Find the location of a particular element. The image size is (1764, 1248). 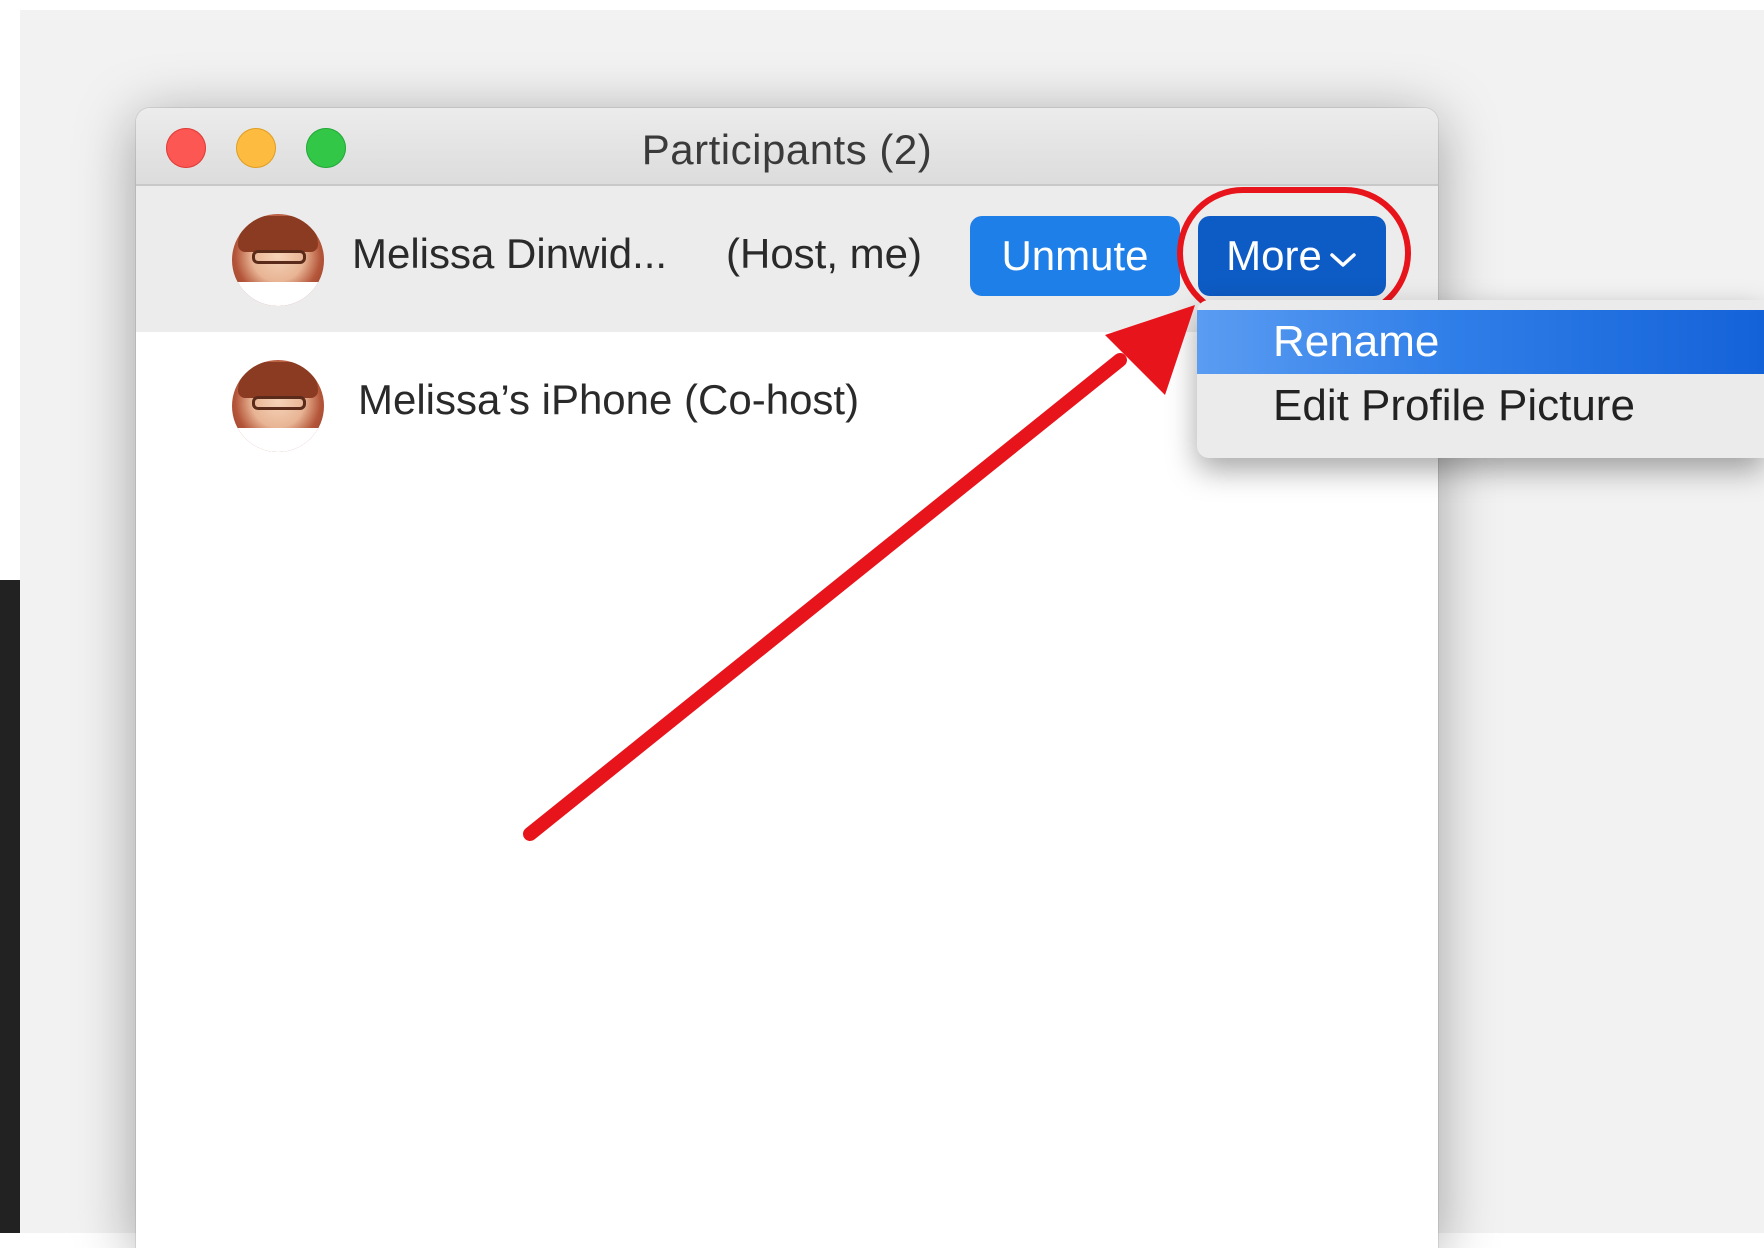

more-dropdown-menu: Rename Edit Profile Picture is located at coordinates (1480, 379).